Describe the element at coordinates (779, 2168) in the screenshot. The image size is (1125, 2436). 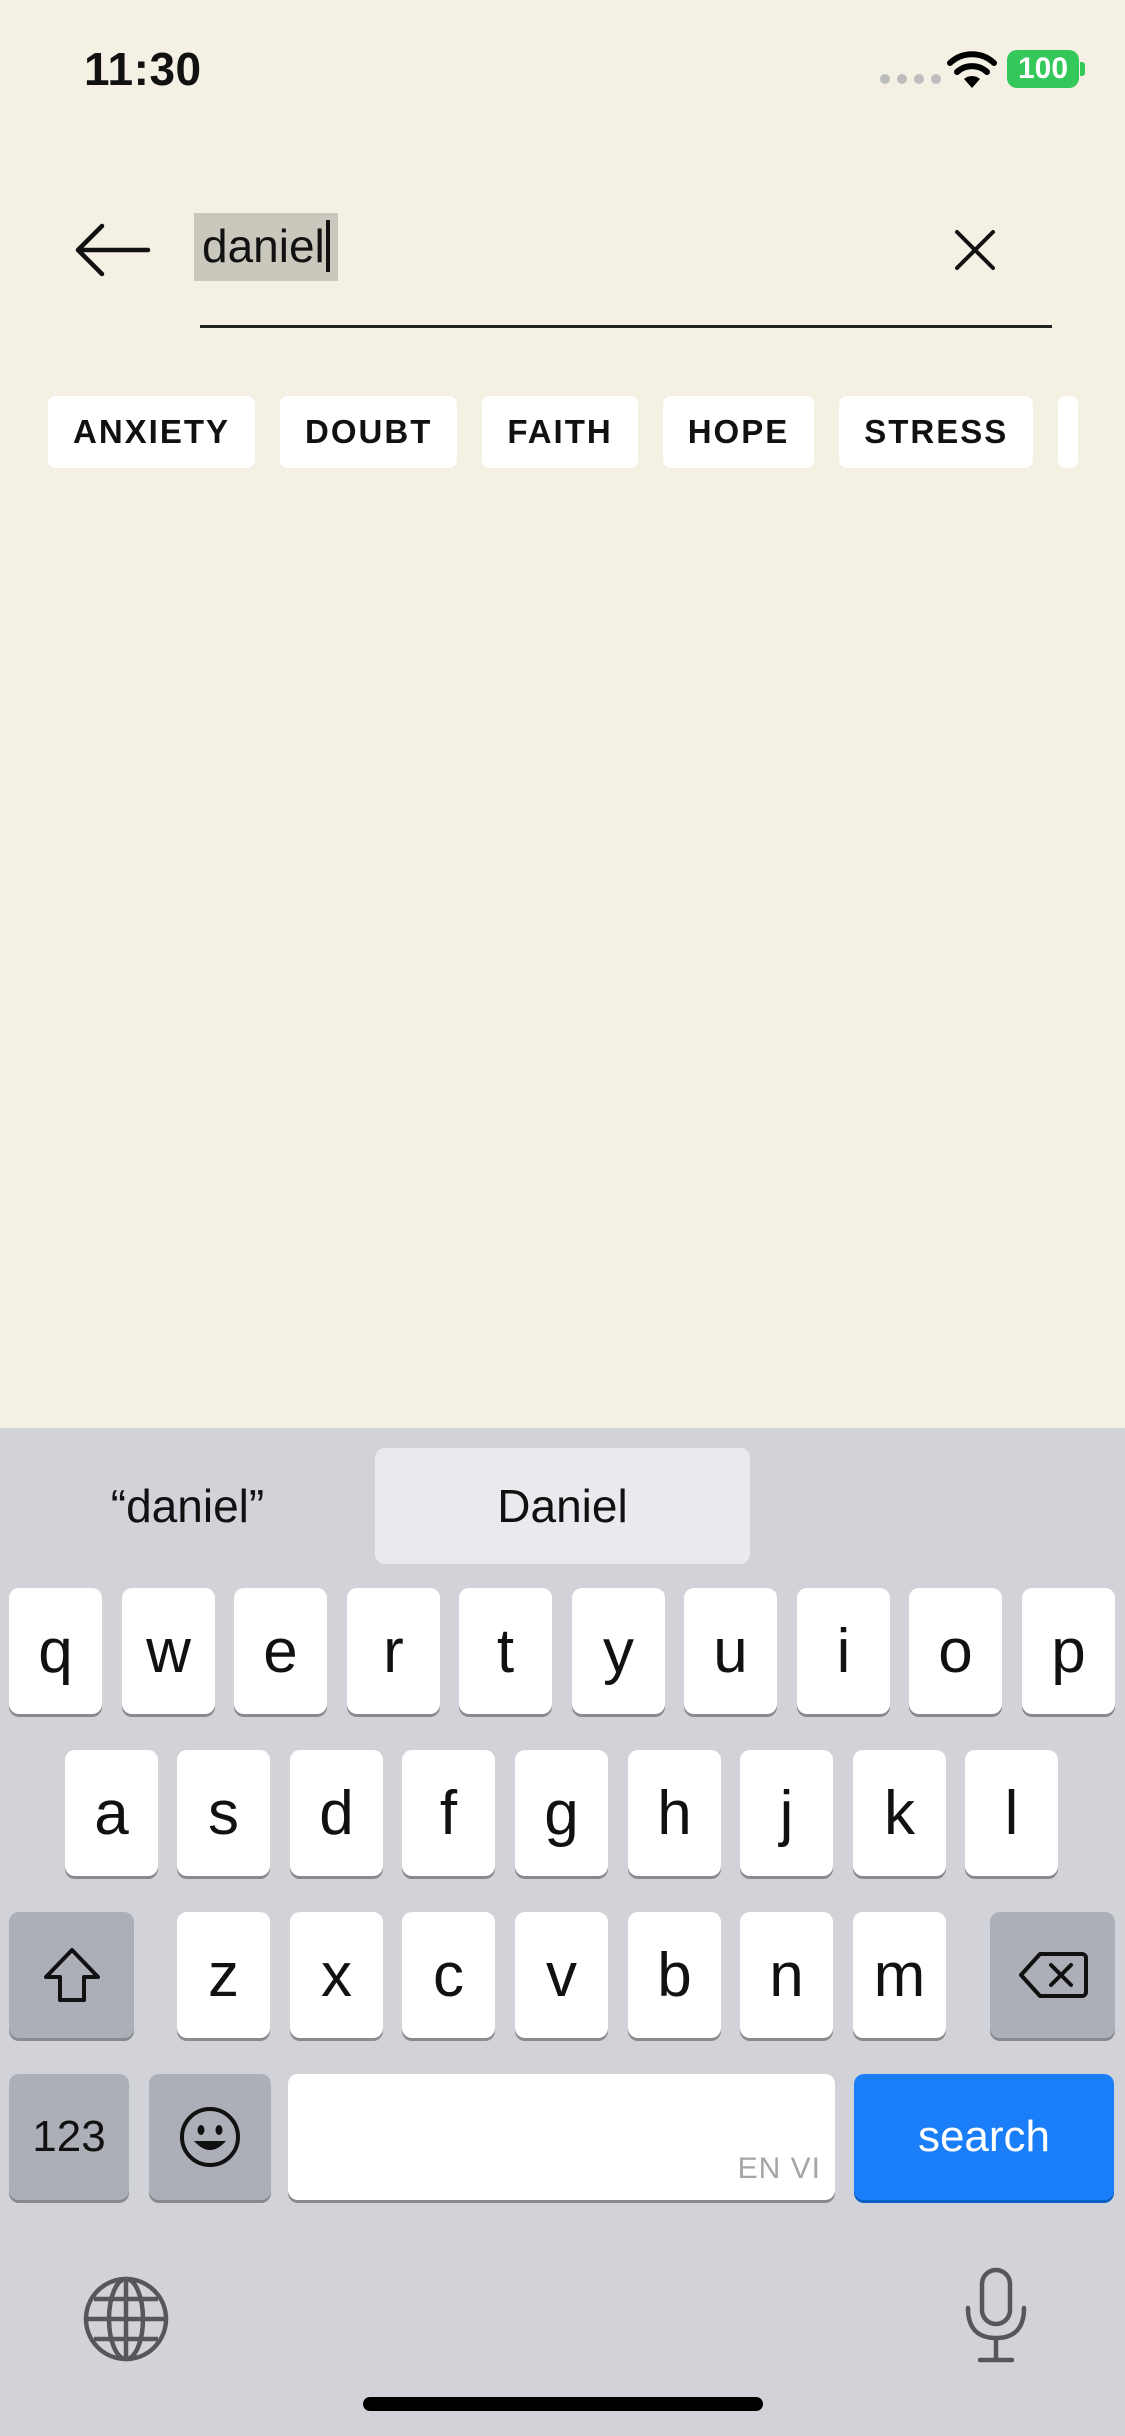
I see `space-language-label: EN VI` at that location.